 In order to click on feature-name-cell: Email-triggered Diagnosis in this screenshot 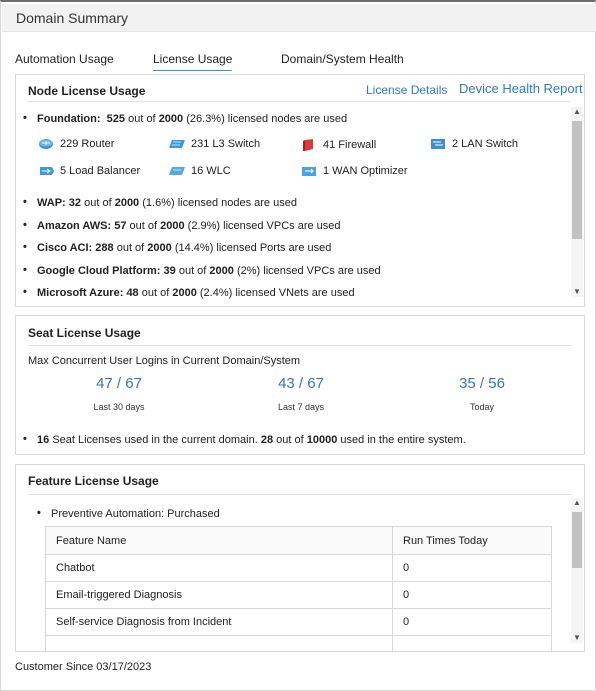, I will do `click(219, 595)`.